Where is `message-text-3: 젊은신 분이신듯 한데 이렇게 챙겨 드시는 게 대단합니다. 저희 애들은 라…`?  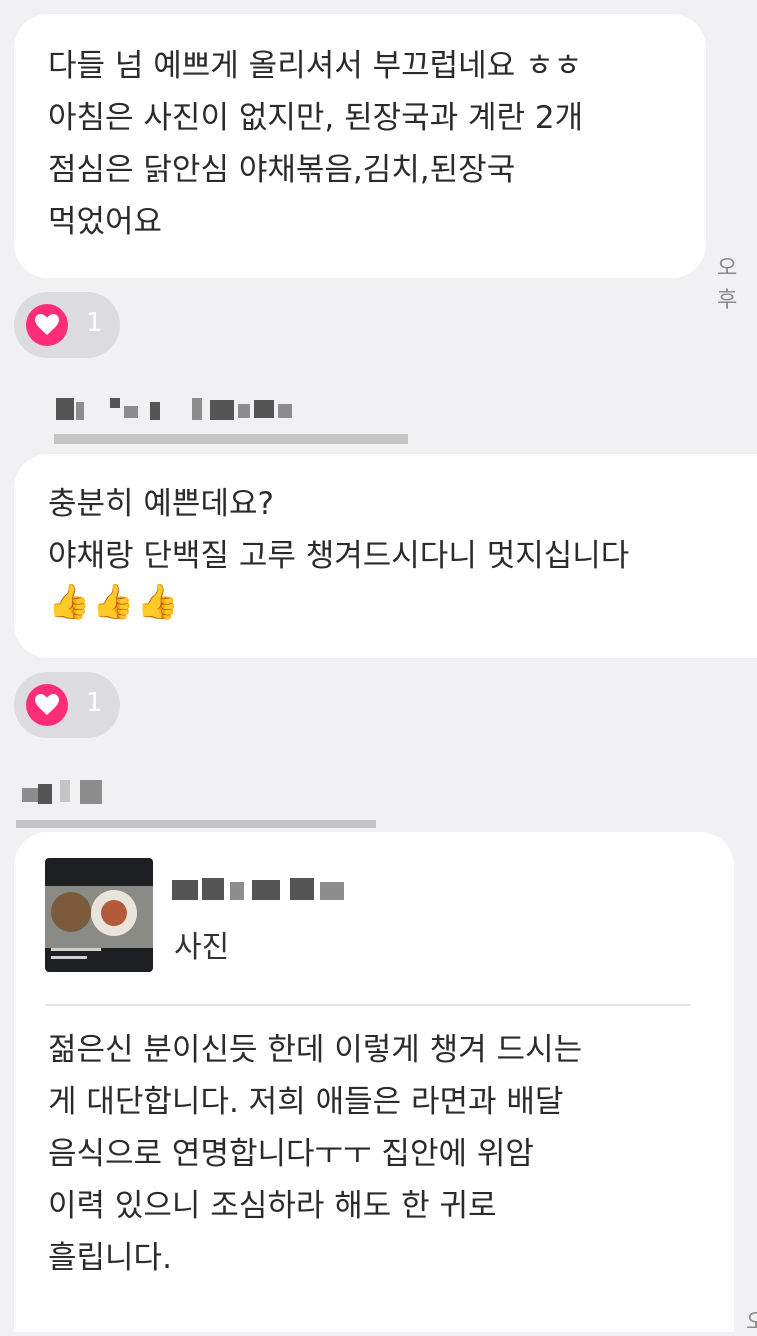 message-text-3: 젊은신 분이신듯 한데 이렇게 챙겨 드시는 게 대단합니다. 저희 애들은 라… is located at coordinates (315, 1154).